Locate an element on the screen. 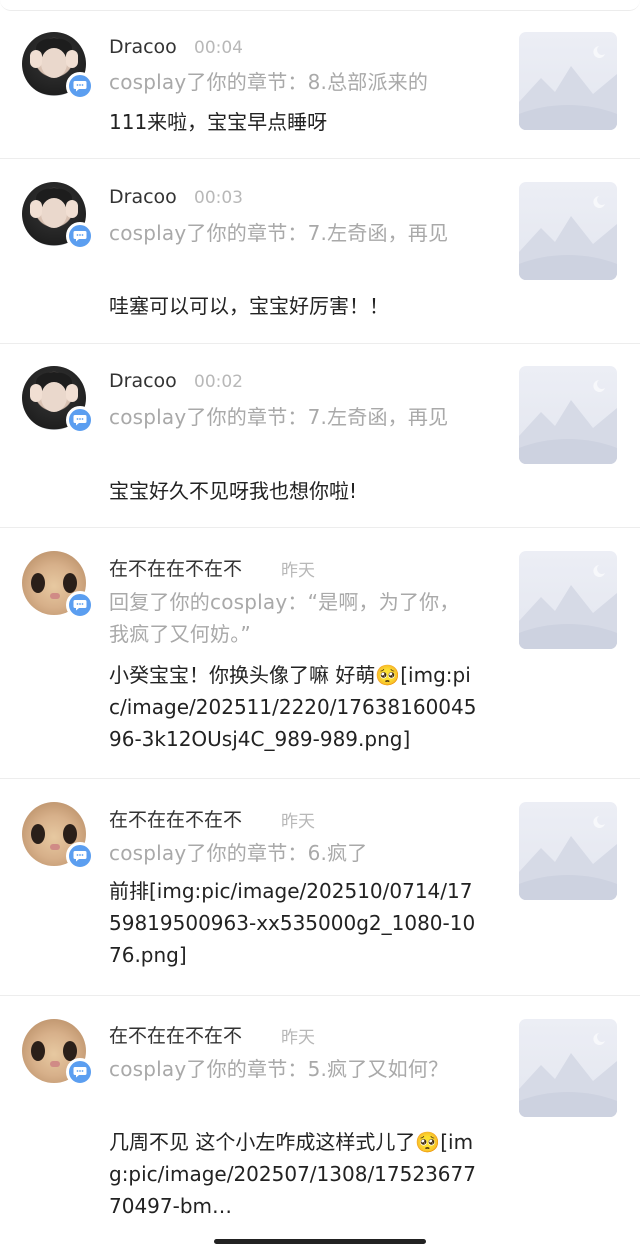 This screenshot has width=640, height=1244. home-indicator is located at coordinates (320, 1241).